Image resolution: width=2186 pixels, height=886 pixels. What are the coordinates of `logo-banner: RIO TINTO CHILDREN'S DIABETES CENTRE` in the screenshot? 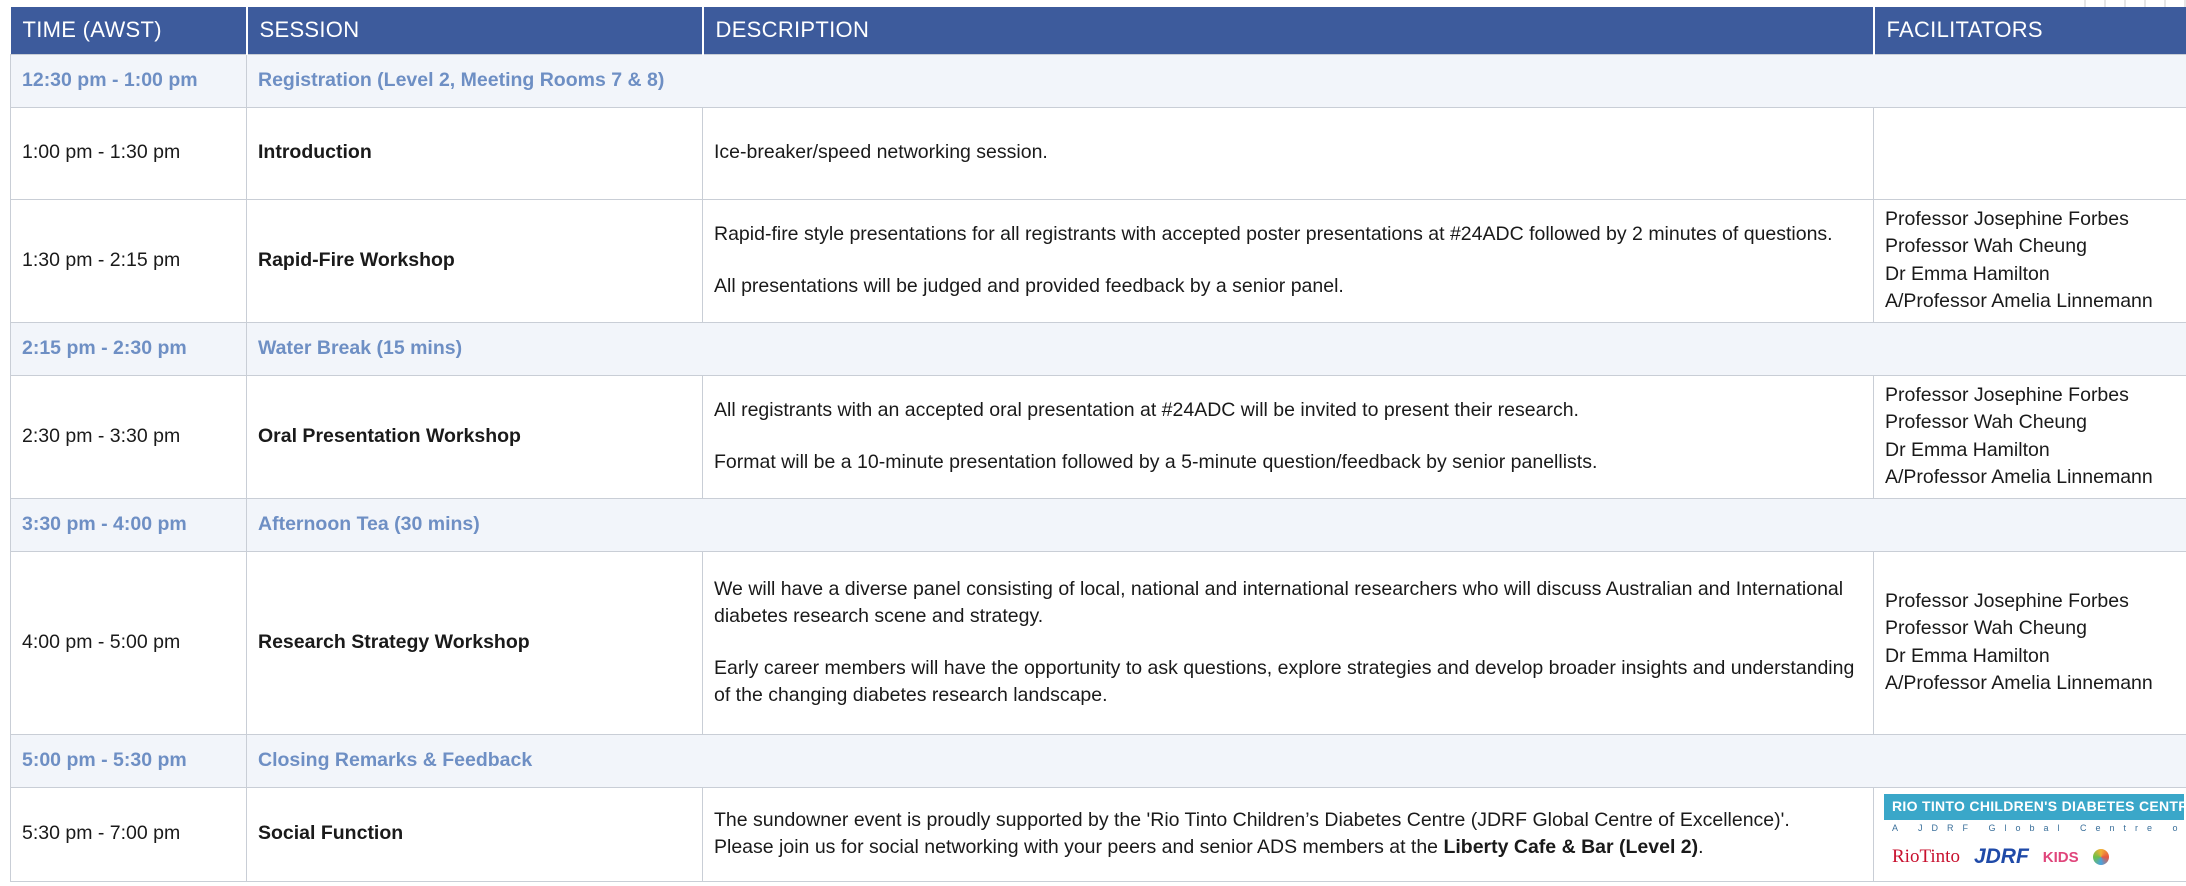 It's located at (2034, 807).